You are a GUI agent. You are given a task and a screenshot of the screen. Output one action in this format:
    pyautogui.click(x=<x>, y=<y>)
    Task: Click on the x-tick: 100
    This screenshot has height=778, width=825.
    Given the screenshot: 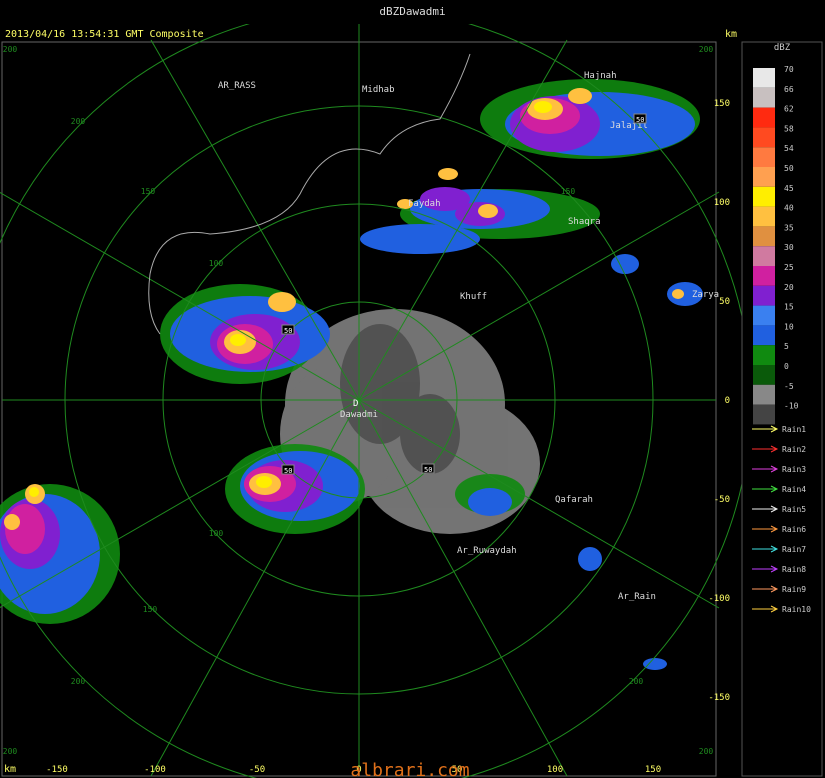 What is the action you would take?
    pyautogui.click(x=555, y=770)
    